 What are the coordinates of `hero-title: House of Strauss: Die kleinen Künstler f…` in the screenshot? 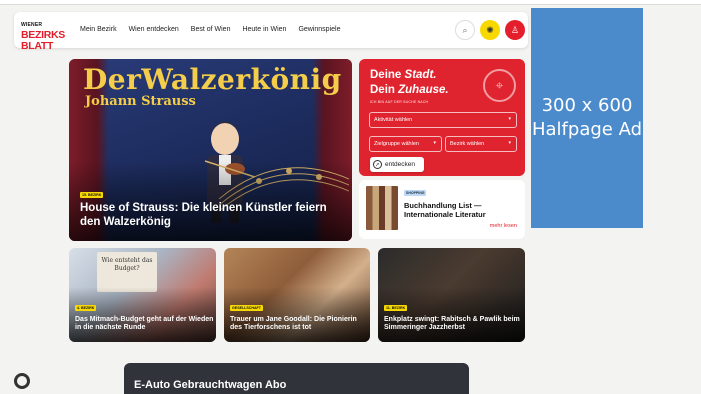 It's located at (205, 216).